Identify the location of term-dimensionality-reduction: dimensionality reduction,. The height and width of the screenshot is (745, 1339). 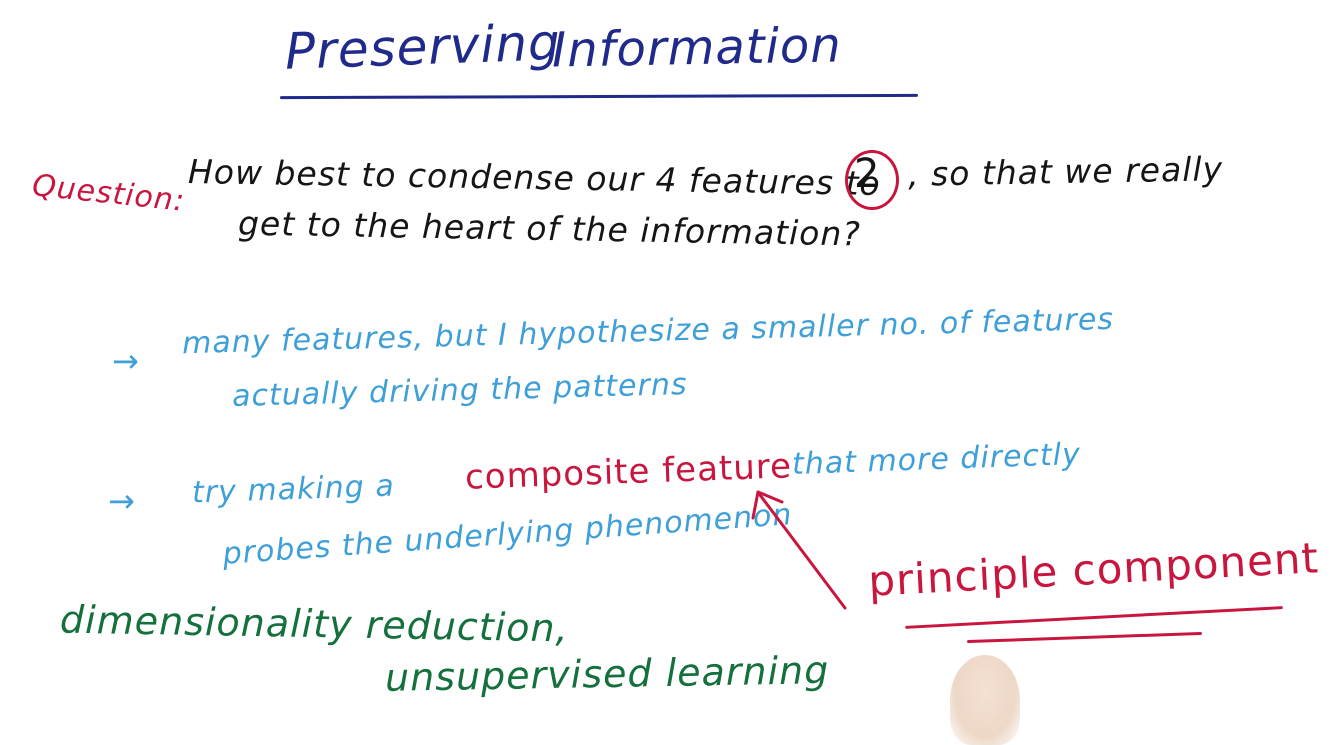
(314, 624).